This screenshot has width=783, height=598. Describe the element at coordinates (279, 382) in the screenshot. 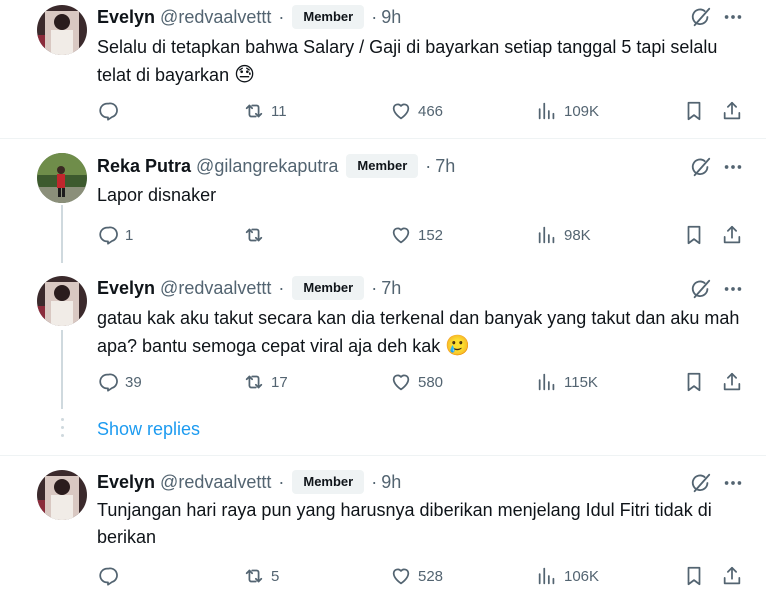

I see `repost-count: 17` at that location.